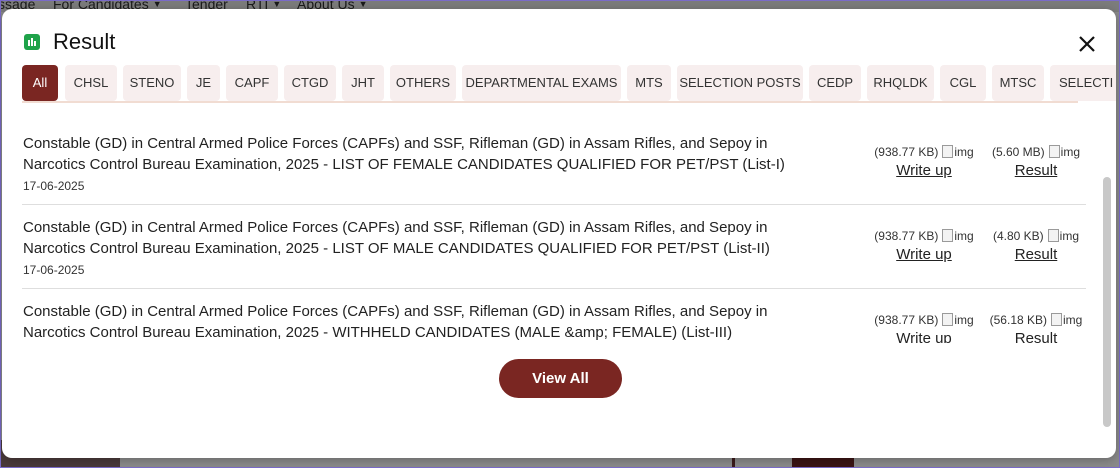 This screenshot has height=468, width=1120. I want to click on tab-mts: MTS, so click(649, 83).